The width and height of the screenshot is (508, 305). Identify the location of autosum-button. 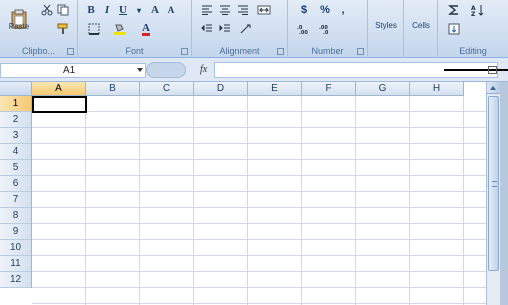
(454, 10).